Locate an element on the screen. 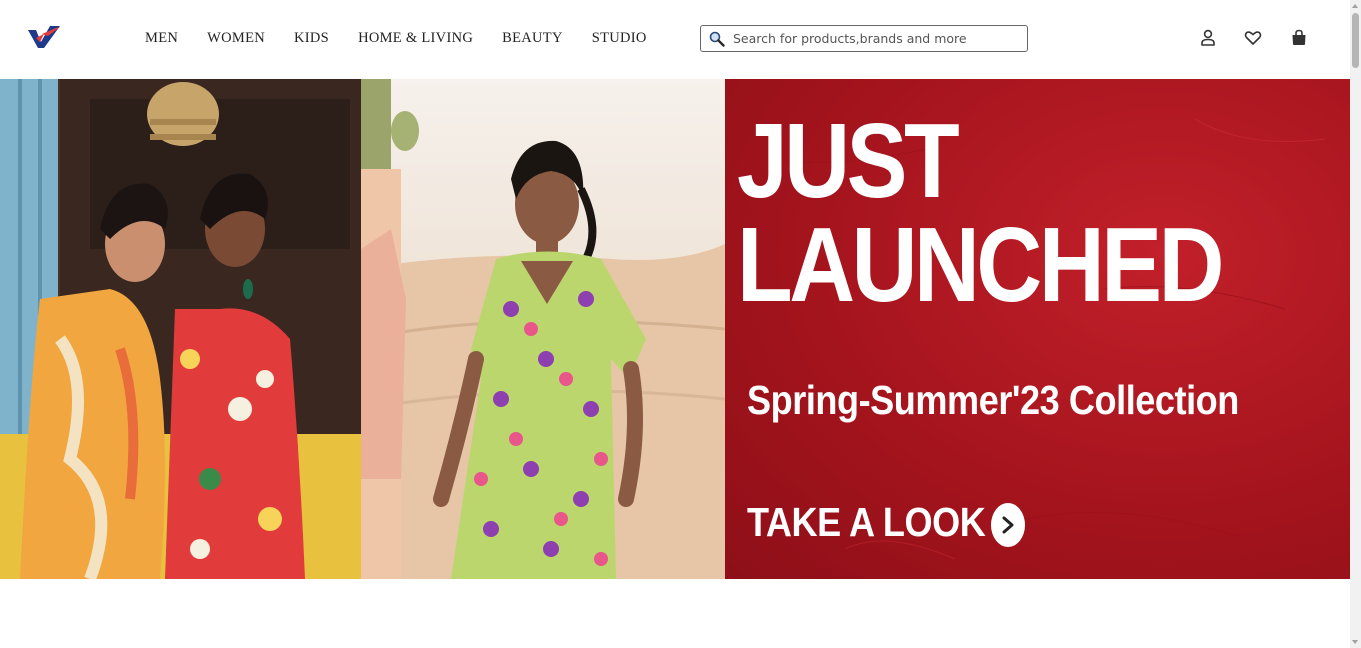  take-a-look-button: TAKE A LOOK is located at coordinates (886, 523).